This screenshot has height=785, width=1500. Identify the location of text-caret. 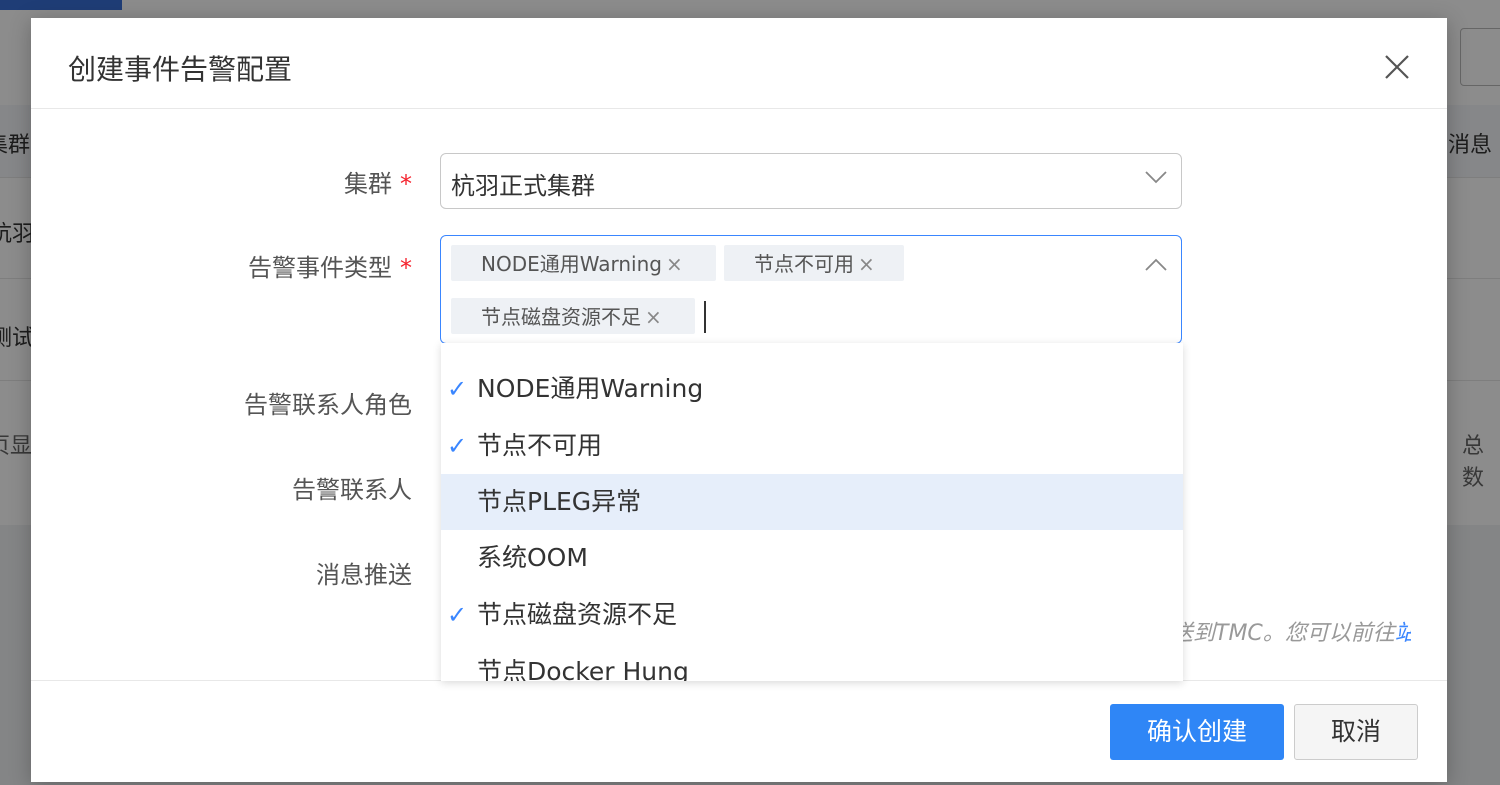
(705, 317).